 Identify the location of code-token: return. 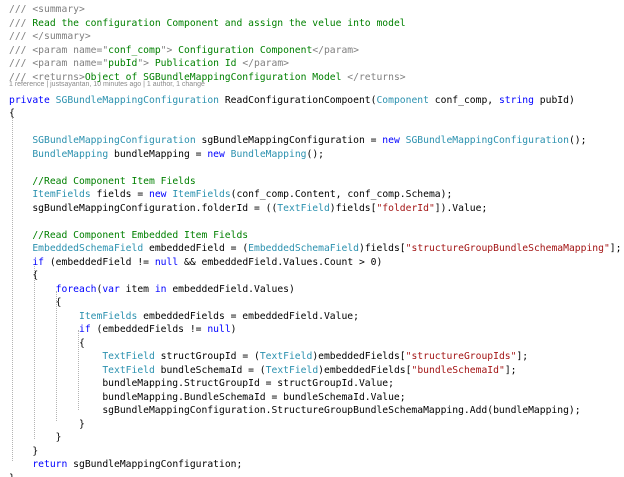
(50, 464).